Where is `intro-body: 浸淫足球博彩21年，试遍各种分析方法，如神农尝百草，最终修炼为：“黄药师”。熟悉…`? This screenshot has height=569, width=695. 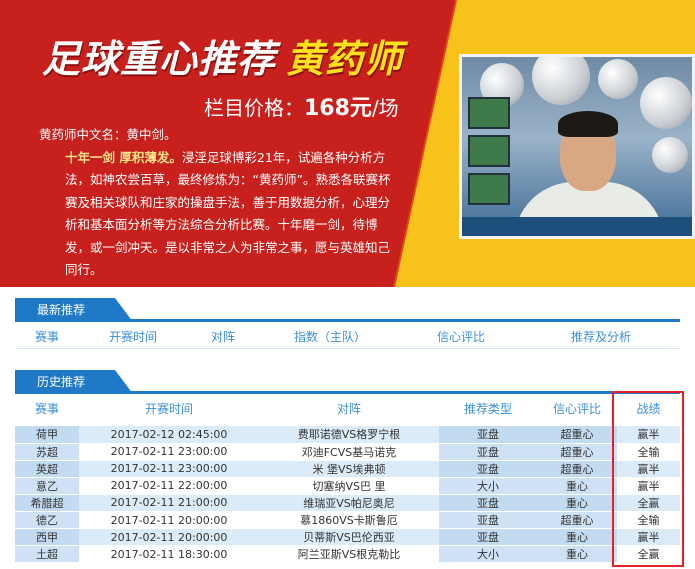
intro-body: 浸淫足球博彩21年，试遍各种分析方法，如神农尝百草，最终修炼为：“黄药师”。熟悉… is located at coordinates (228, 213).